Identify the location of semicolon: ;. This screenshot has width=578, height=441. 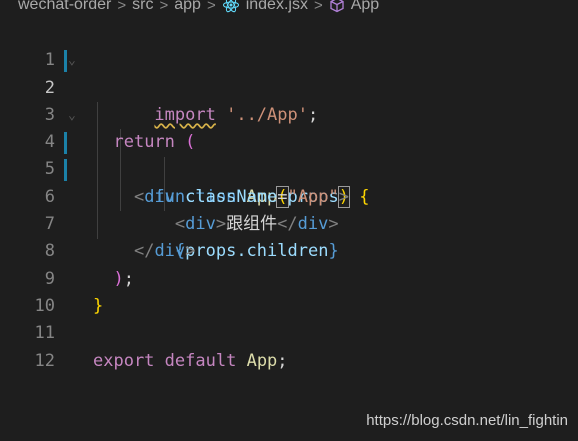
(282, 360).